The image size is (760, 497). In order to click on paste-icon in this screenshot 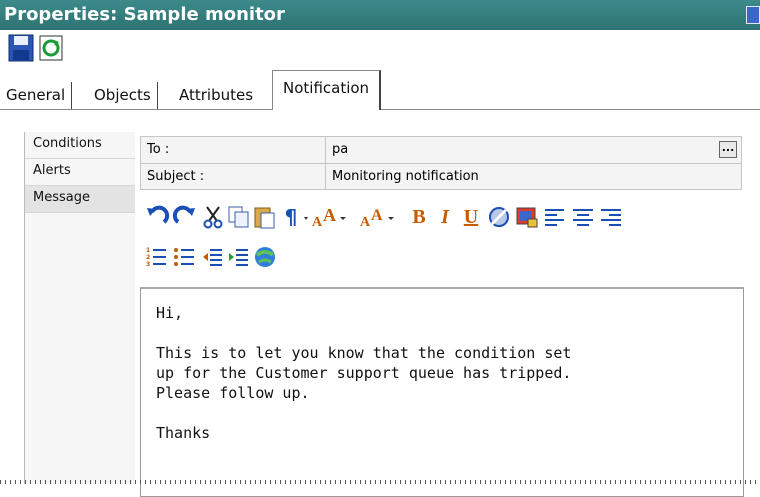, I will do `click(264, 218)`.